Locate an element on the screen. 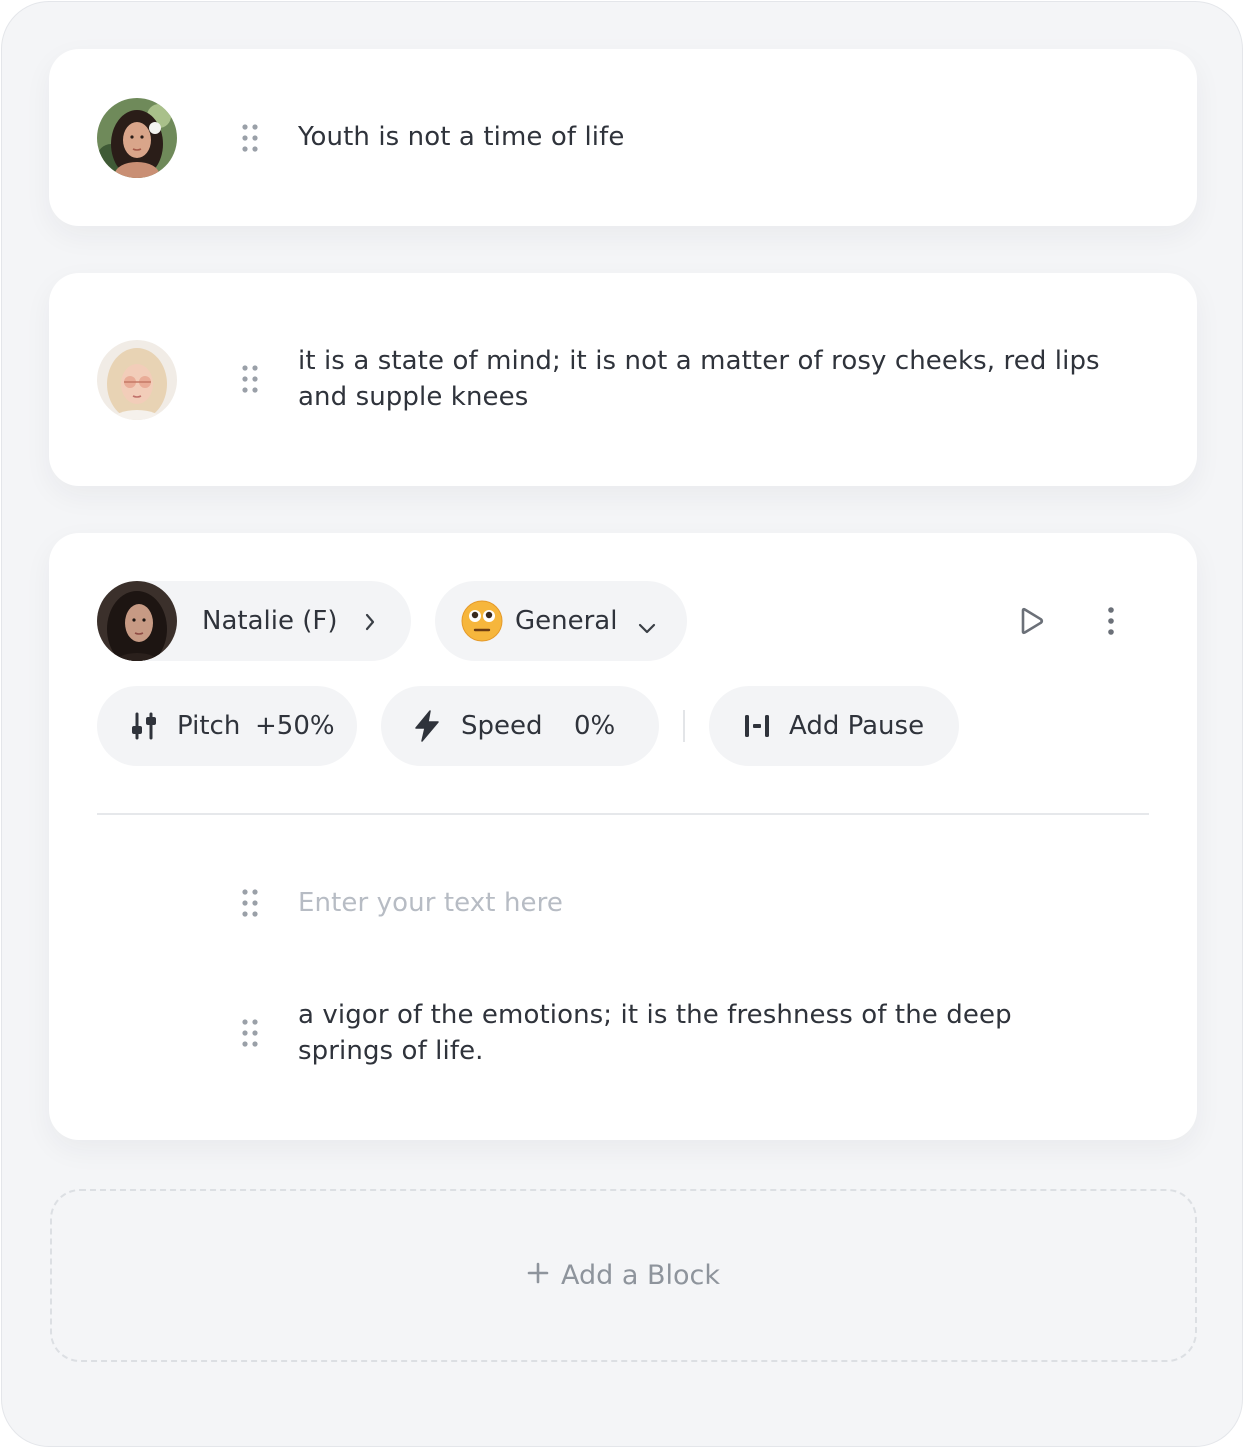  speed-label: Speed is located at coordinates (502, 726).